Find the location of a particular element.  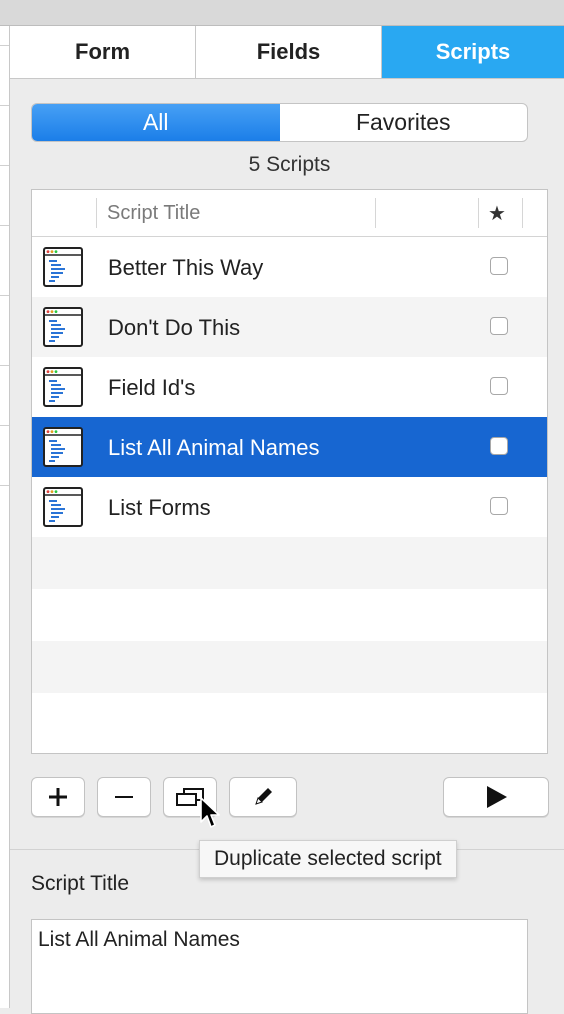

script-title: List All Animal Names is located at coordinates (214, 447).